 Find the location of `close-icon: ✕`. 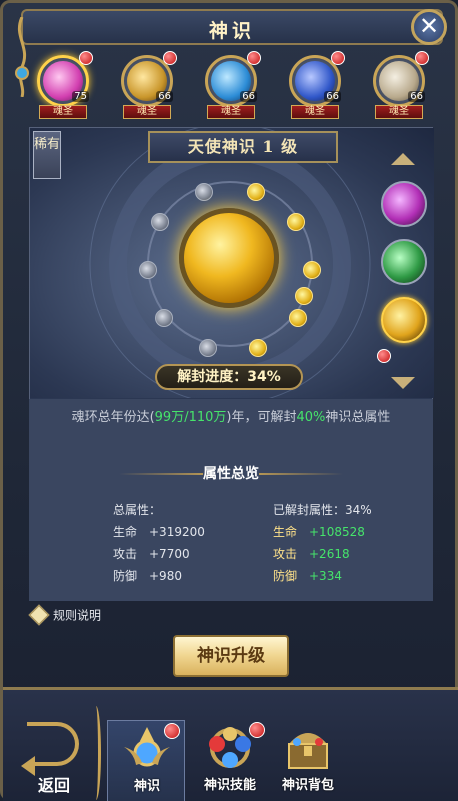

close-icon: ✕ is located at coordinates (429, 26).